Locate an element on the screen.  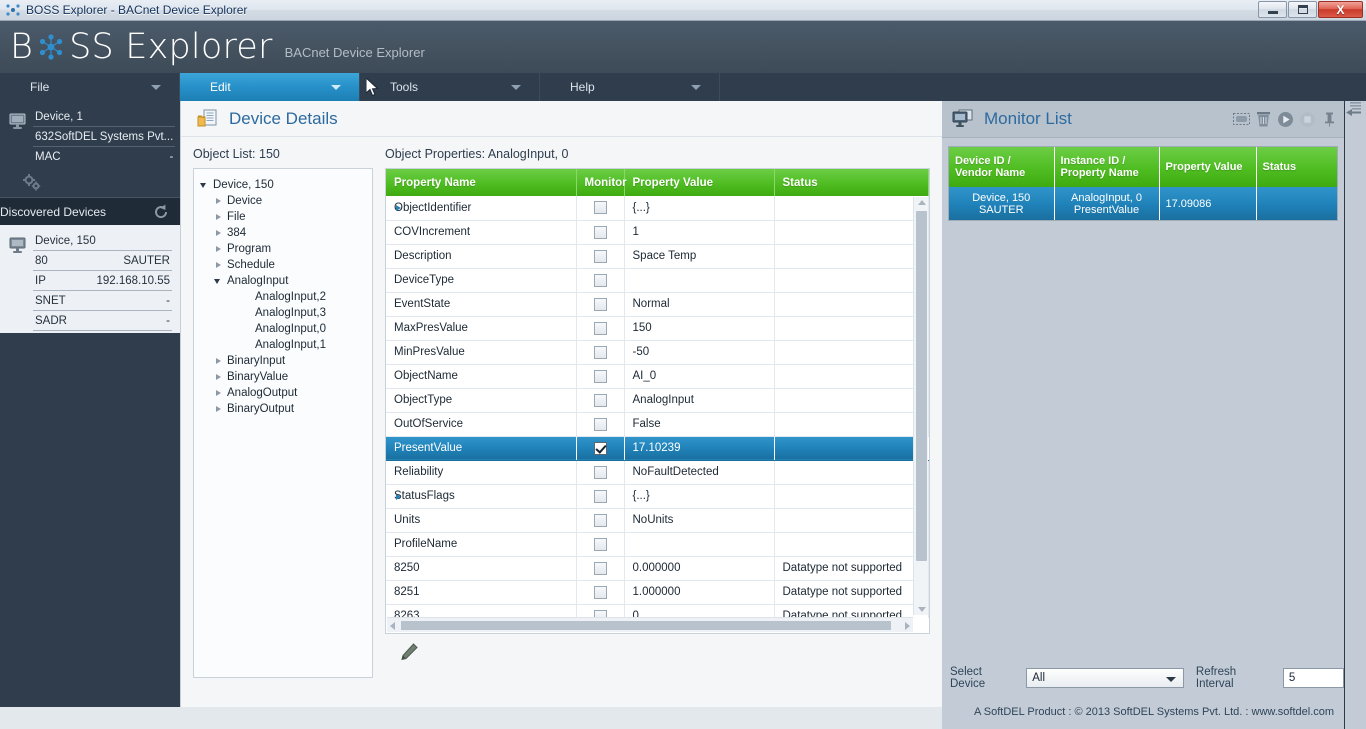
tree-node: Schedule is located at coordinates (283, 265).